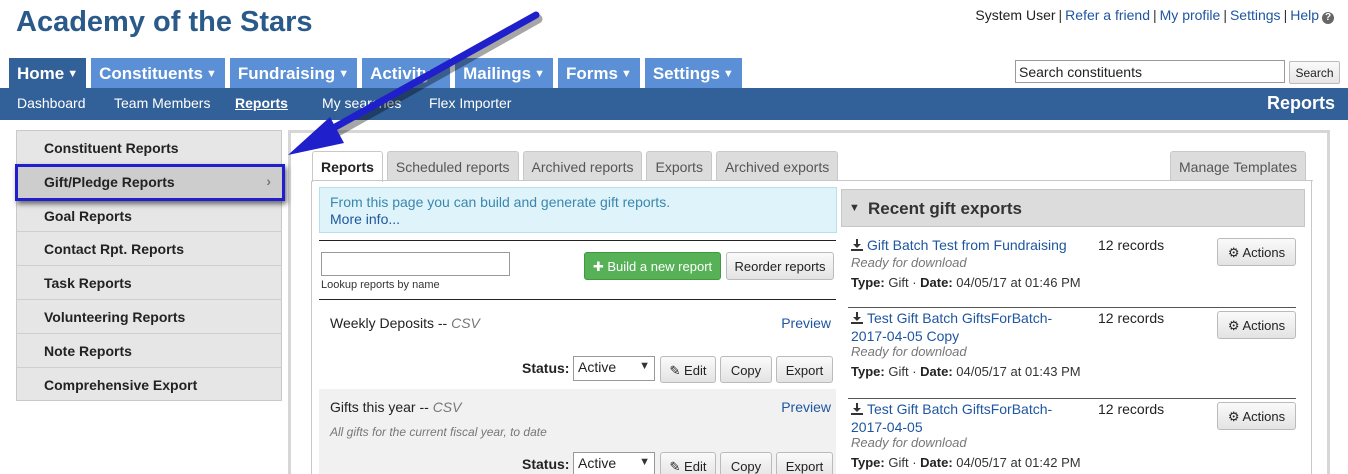 Image resolution: width=1348 pixels, height=474 pixels. I want to click on manage-templates-tab: Manage Templates, so click(1238, 166).